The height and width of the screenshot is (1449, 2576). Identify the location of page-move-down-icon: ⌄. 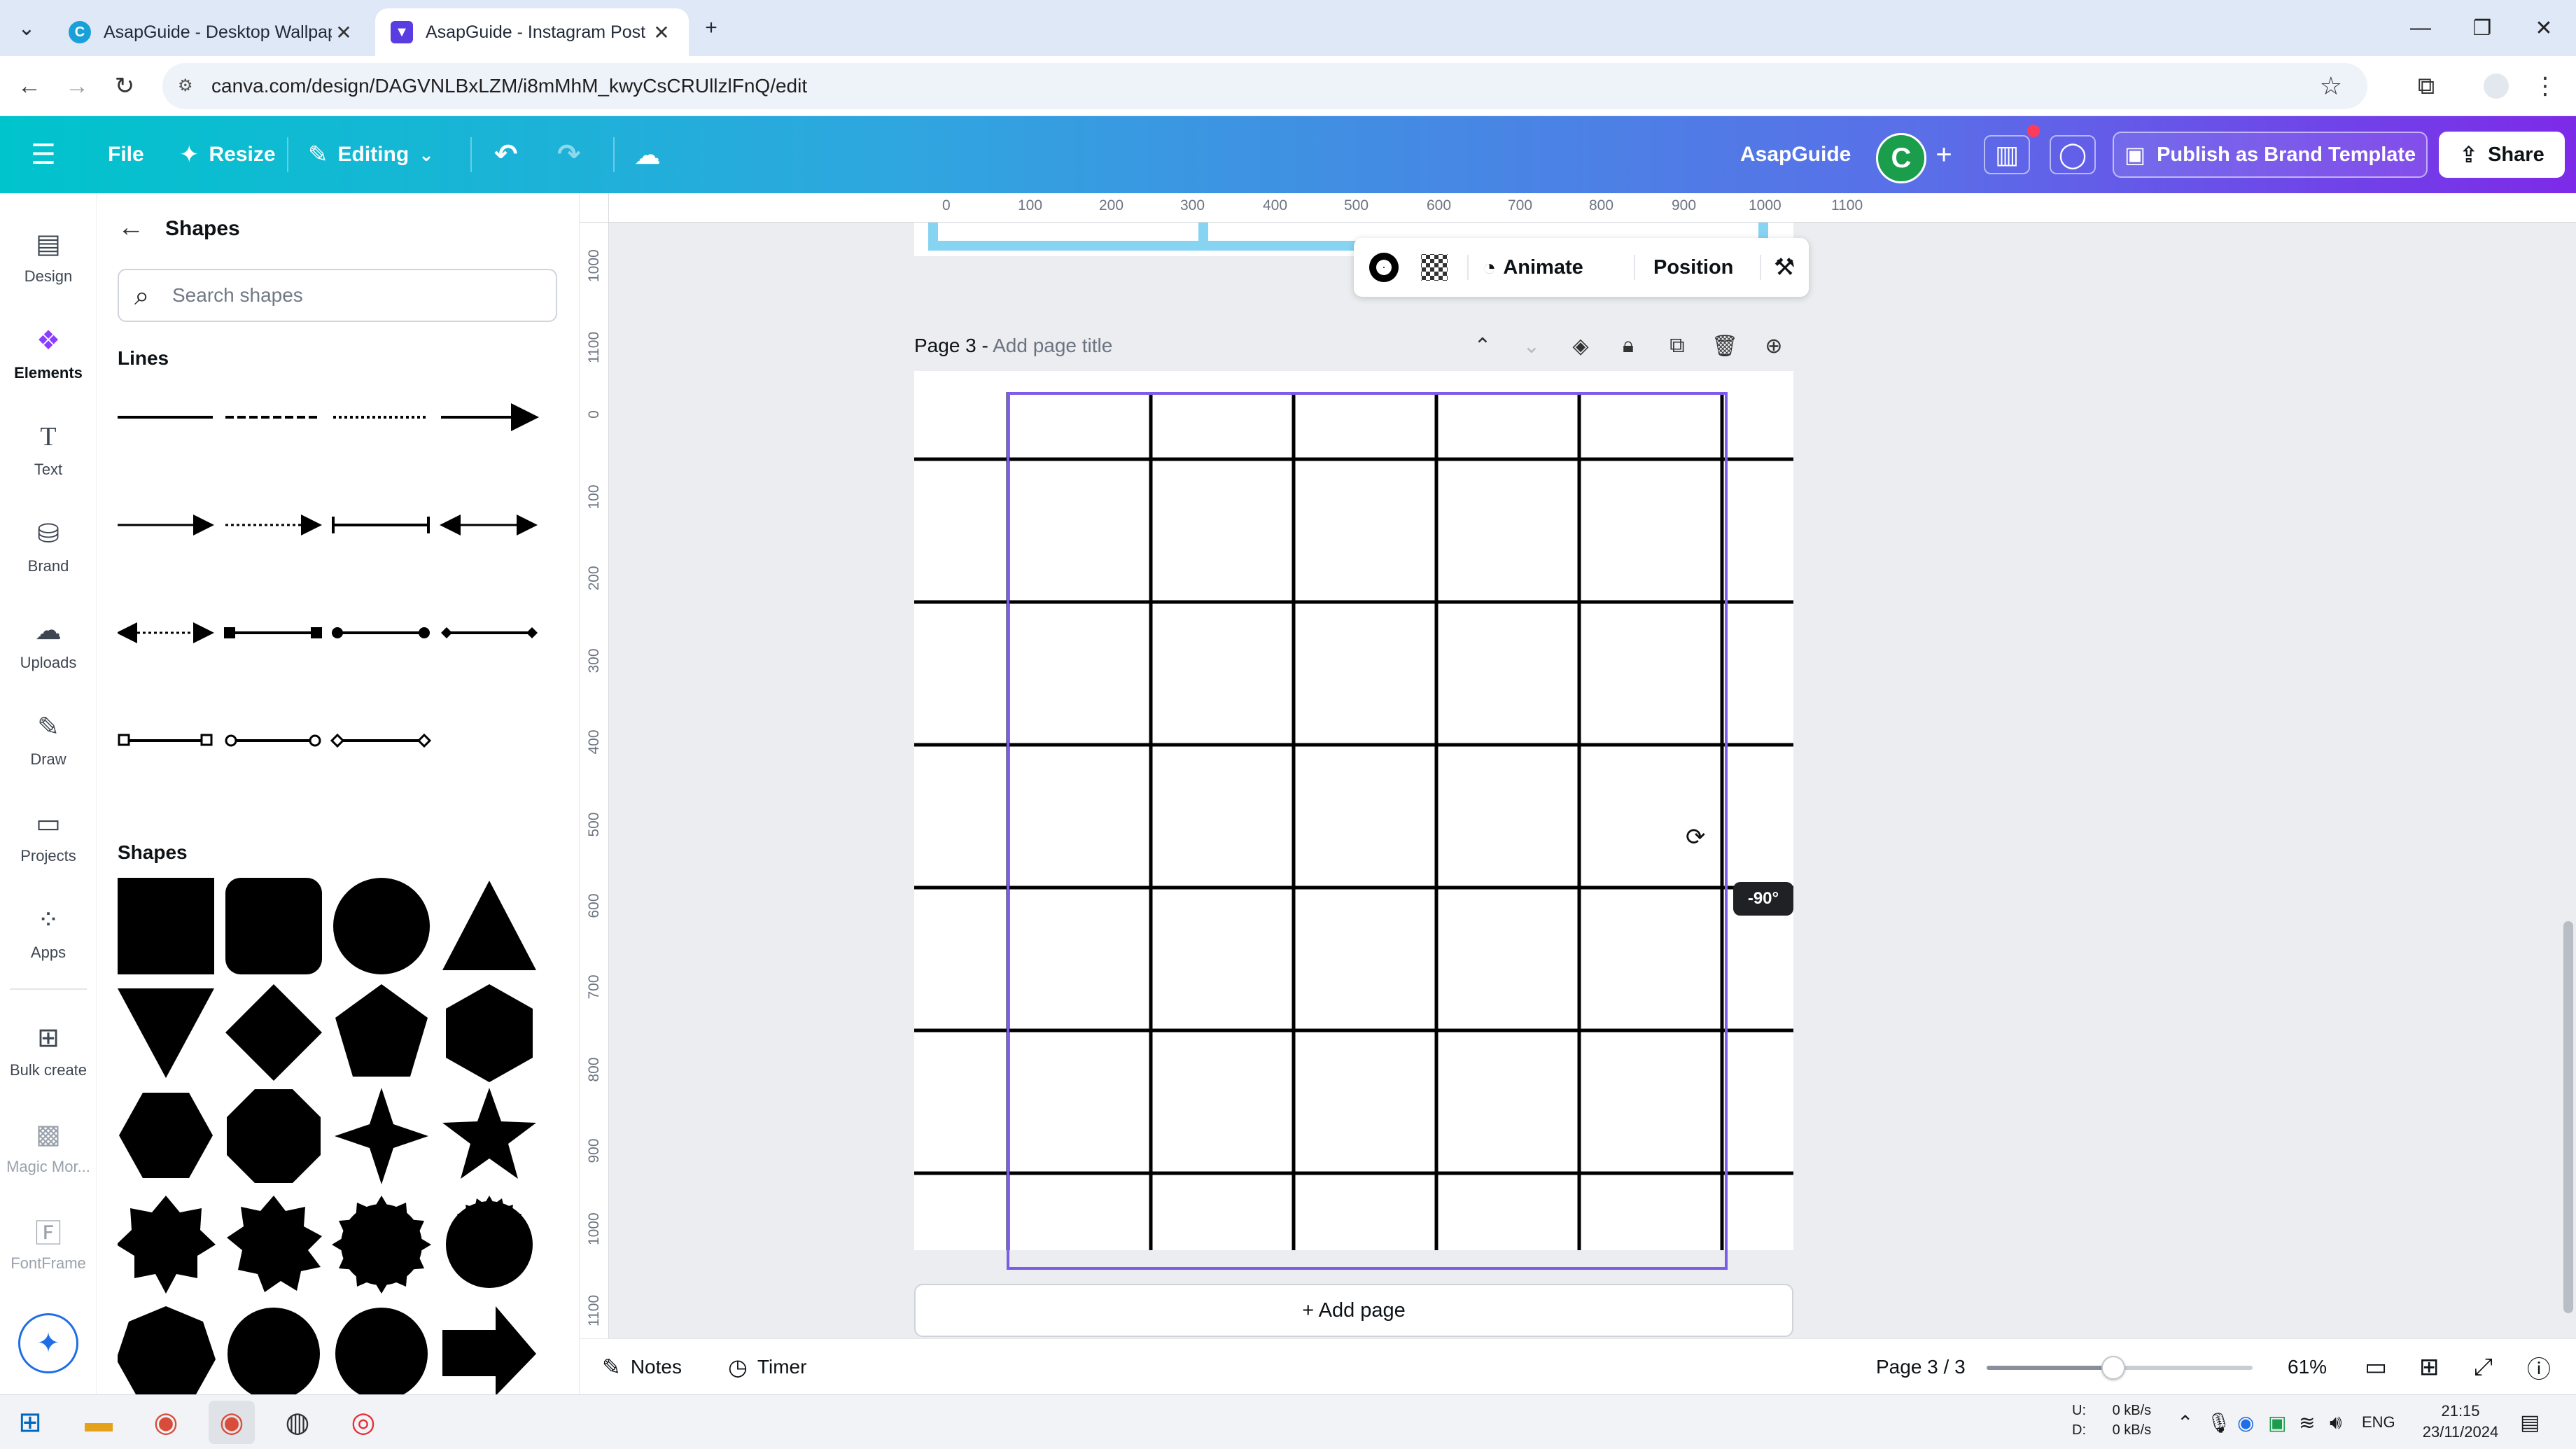
(1531, 345).